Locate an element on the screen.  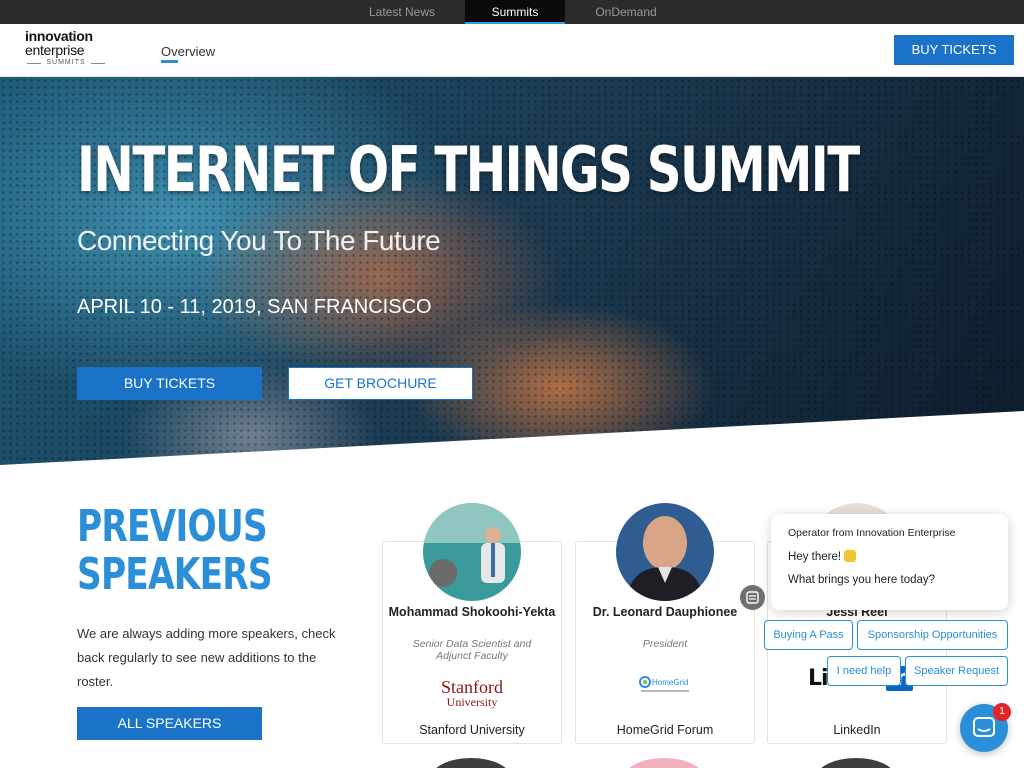
quick-reply-speaker-request: Speaker Request is located at coordinates (956, 671).